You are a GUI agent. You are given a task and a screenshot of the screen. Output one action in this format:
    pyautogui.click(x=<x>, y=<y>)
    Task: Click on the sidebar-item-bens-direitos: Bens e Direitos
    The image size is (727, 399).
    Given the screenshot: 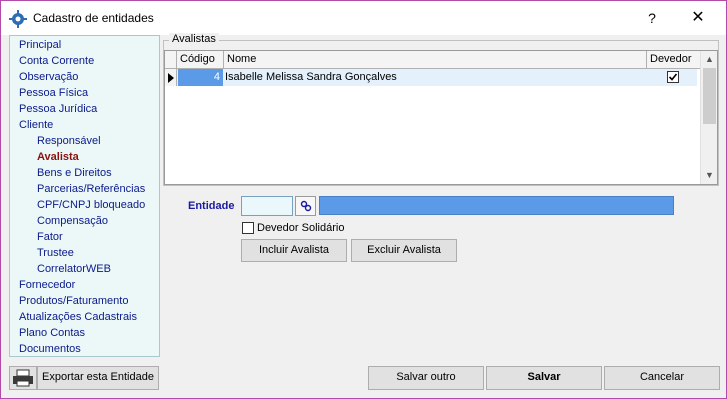 What is the action you would take?
    pyautogui.click(x=74, y=173)
    